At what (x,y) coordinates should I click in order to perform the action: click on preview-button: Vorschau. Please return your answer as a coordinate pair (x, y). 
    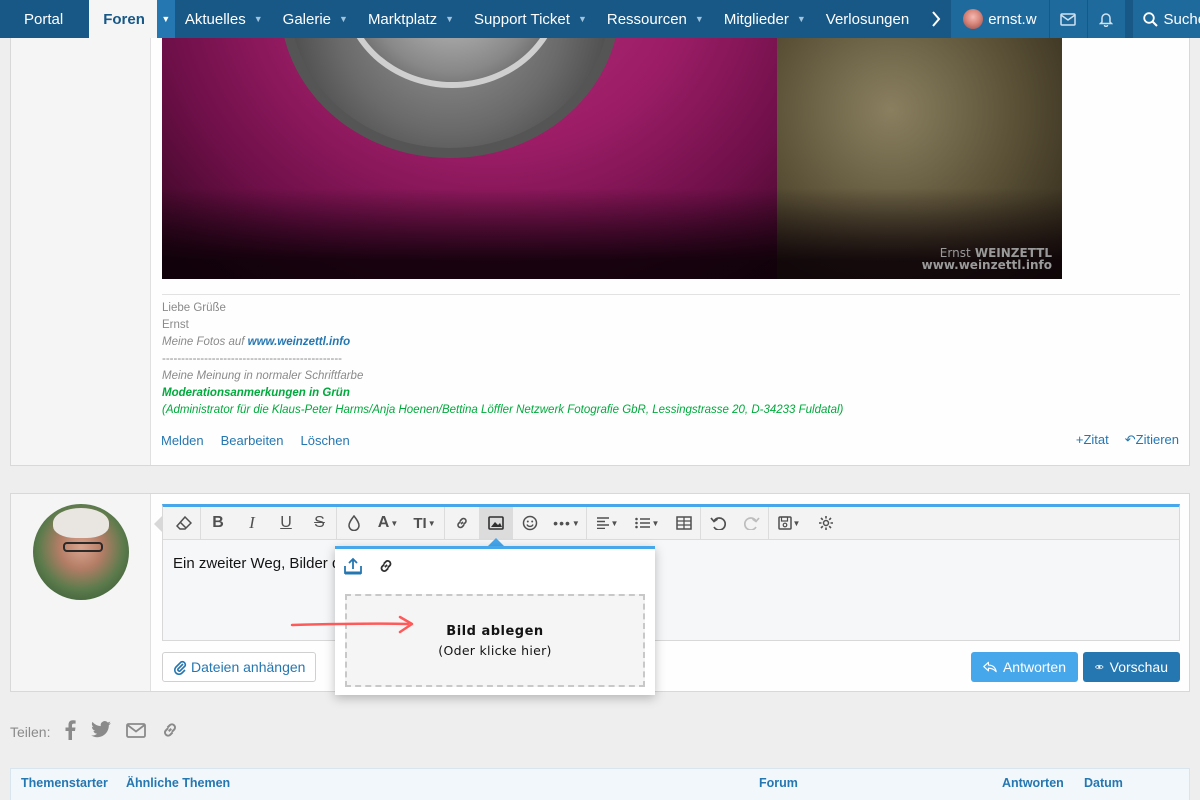
    Looking at the image, I should click on (1131, 667).